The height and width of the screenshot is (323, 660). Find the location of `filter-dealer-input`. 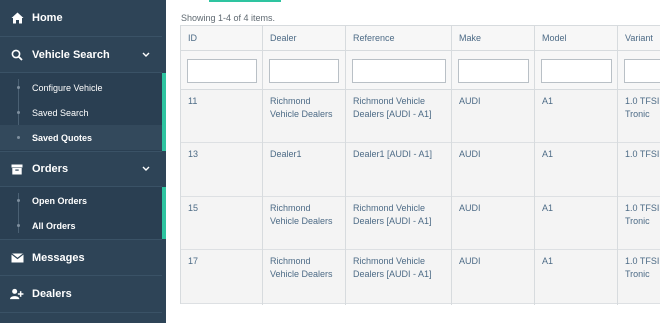

filter-dealer-input is located at coordinates (304, 71).